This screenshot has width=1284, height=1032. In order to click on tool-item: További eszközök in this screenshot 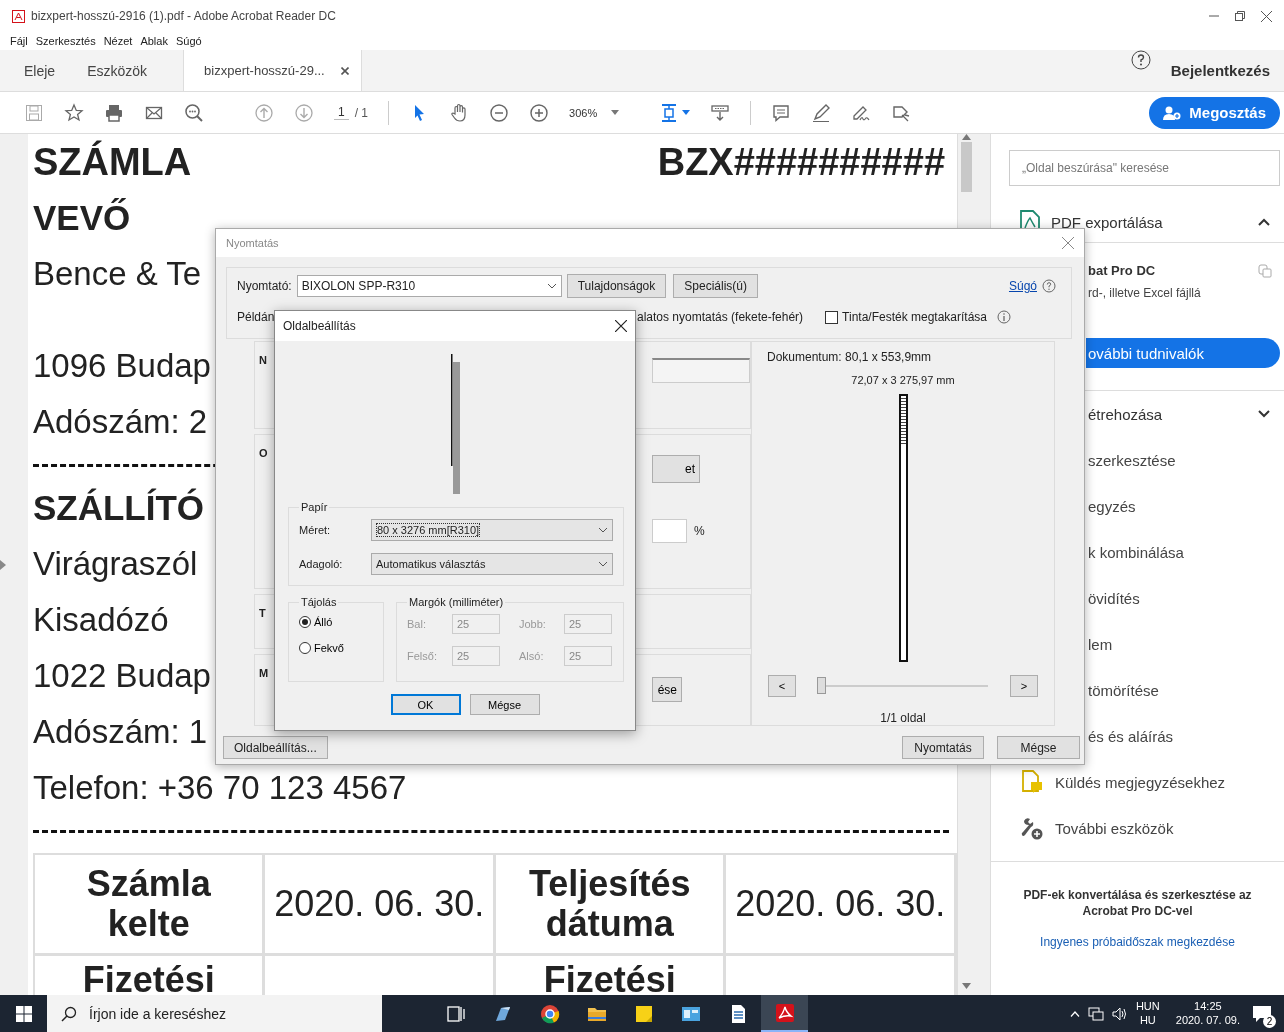, I will do `click(1114, 828)`.